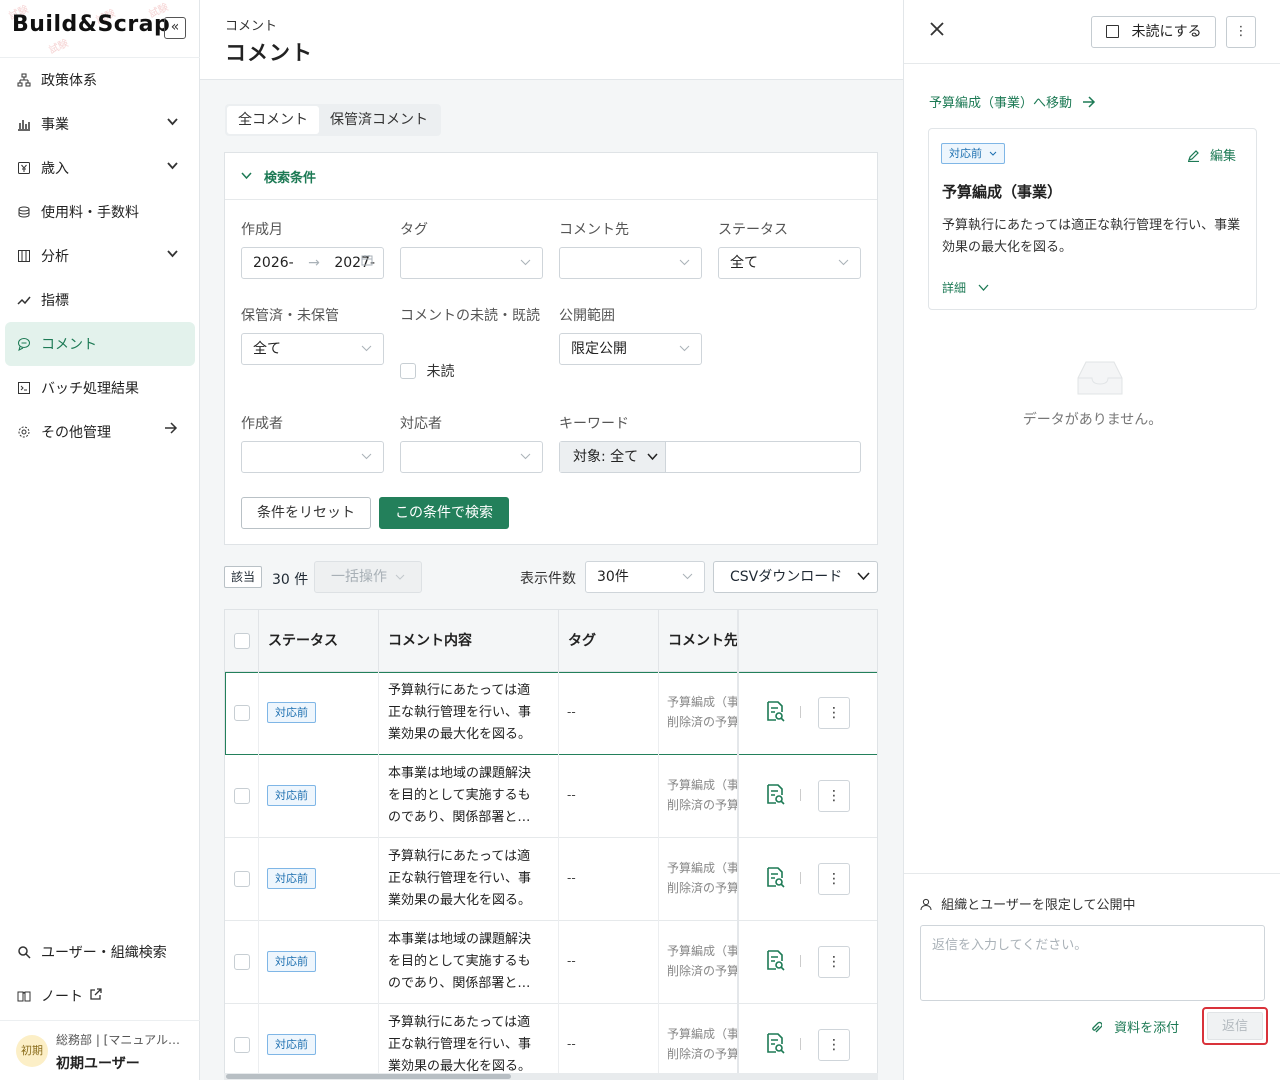 This screenshot has width=1280, height=1080. I want to click on action-divider, so click(800, 878).